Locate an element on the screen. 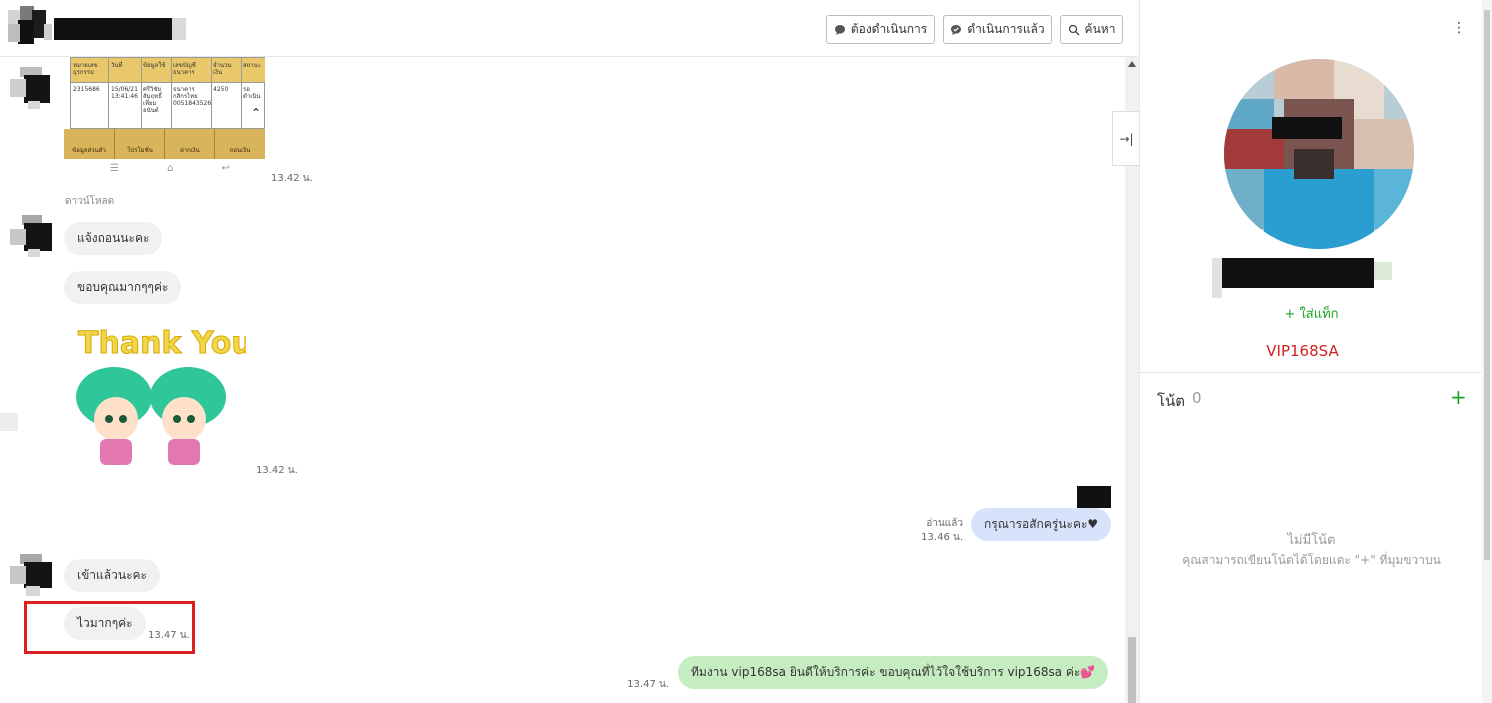  menu-icon: ☰ is located at coordinates (114, 168).